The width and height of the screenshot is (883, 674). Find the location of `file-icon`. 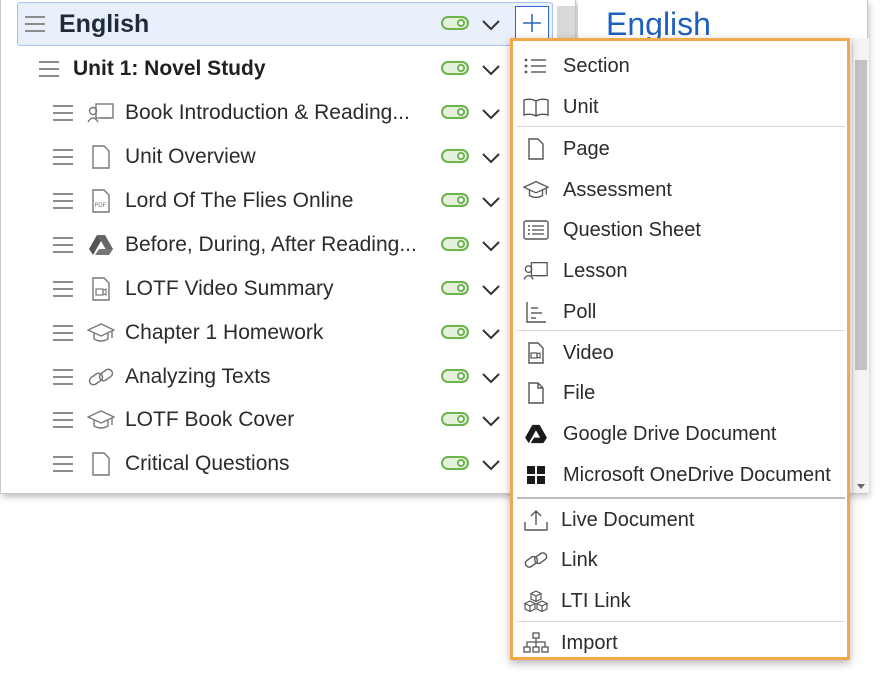

file-icon is located at coordinates (536, 393).